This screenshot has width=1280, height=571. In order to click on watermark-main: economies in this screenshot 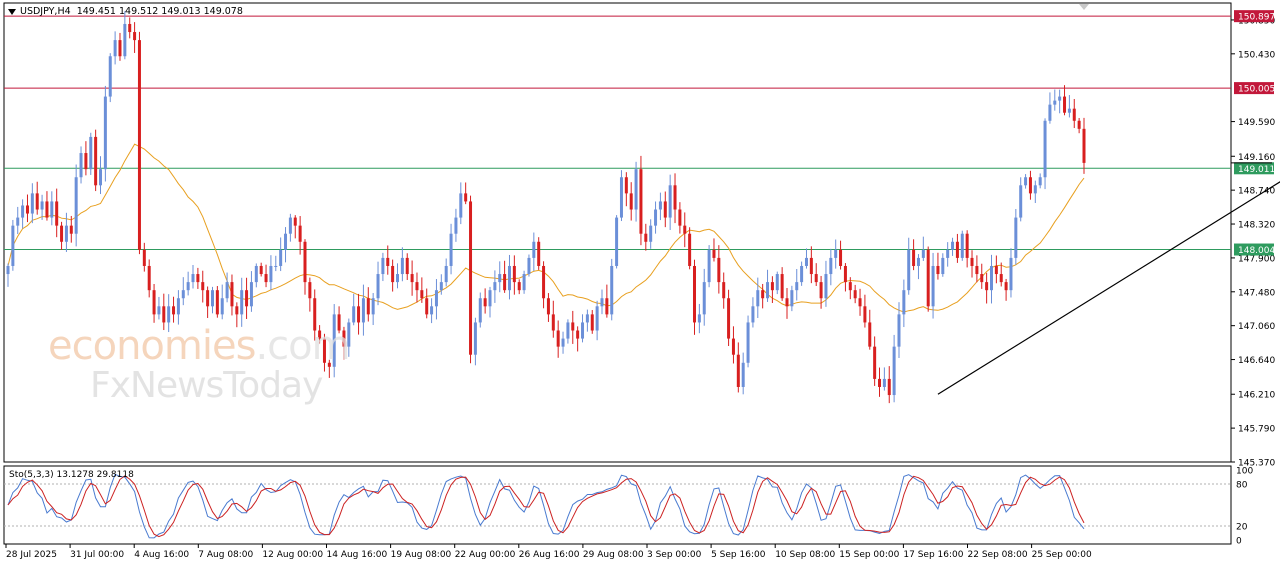, I will do `click(152, 346)`.